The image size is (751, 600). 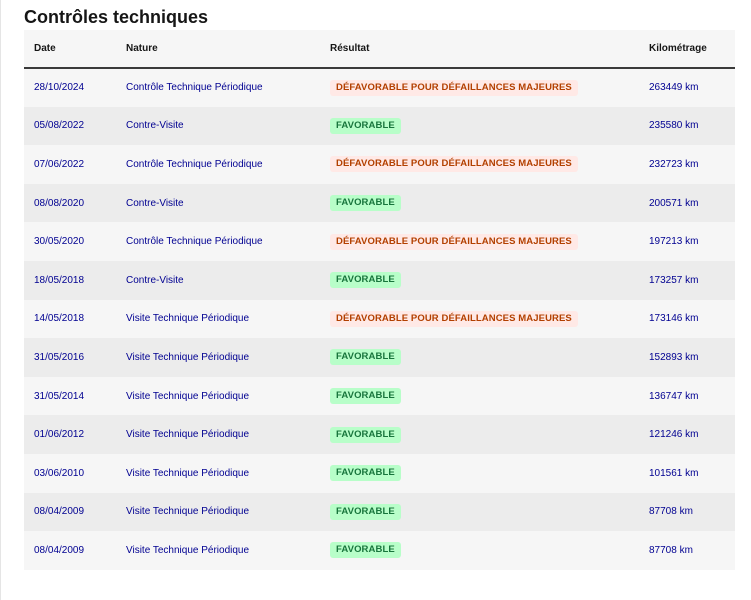 I want to click on inspection-date: 18/05/2018, so click(x=59, y=280).